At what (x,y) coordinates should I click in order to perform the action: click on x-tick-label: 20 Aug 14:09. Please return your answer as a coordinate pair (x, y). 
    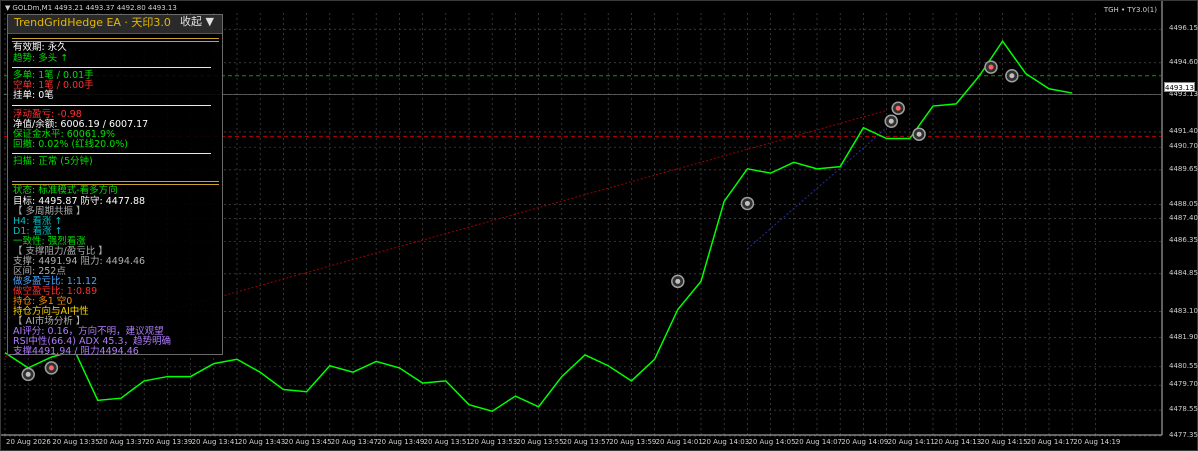
    Looking at the image, I should click on (865, 442).